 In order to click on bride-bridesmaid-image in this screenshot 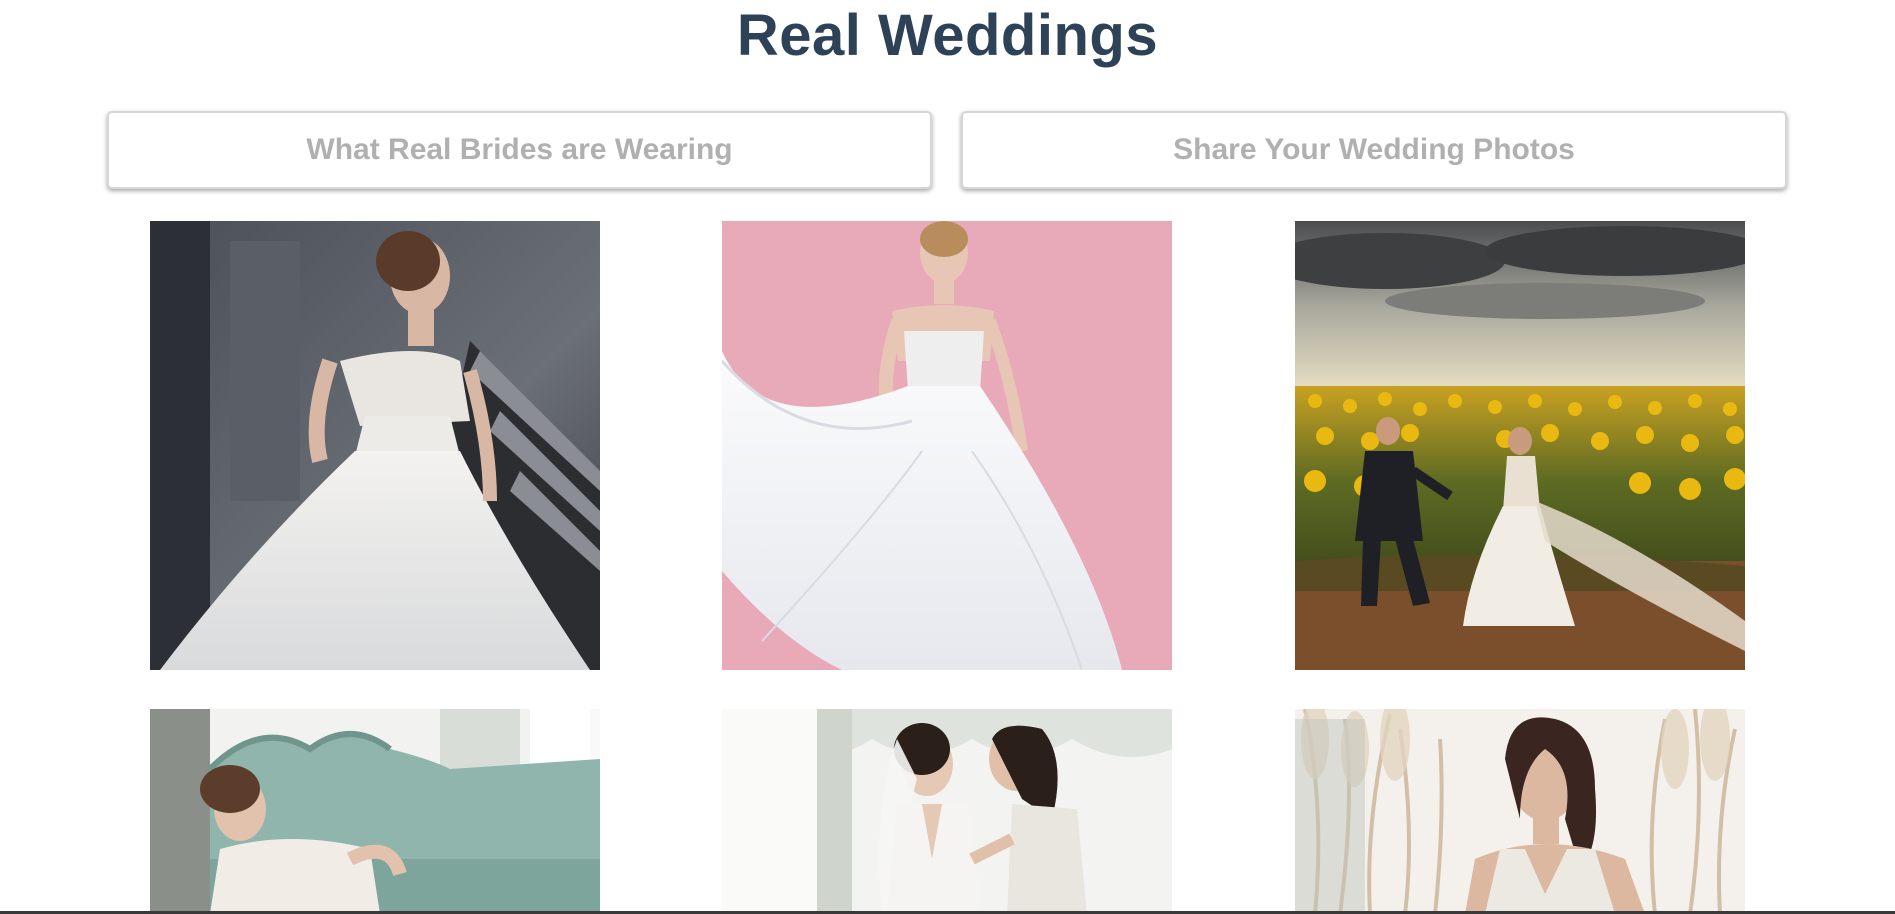, I will do `click(947, 811)`.